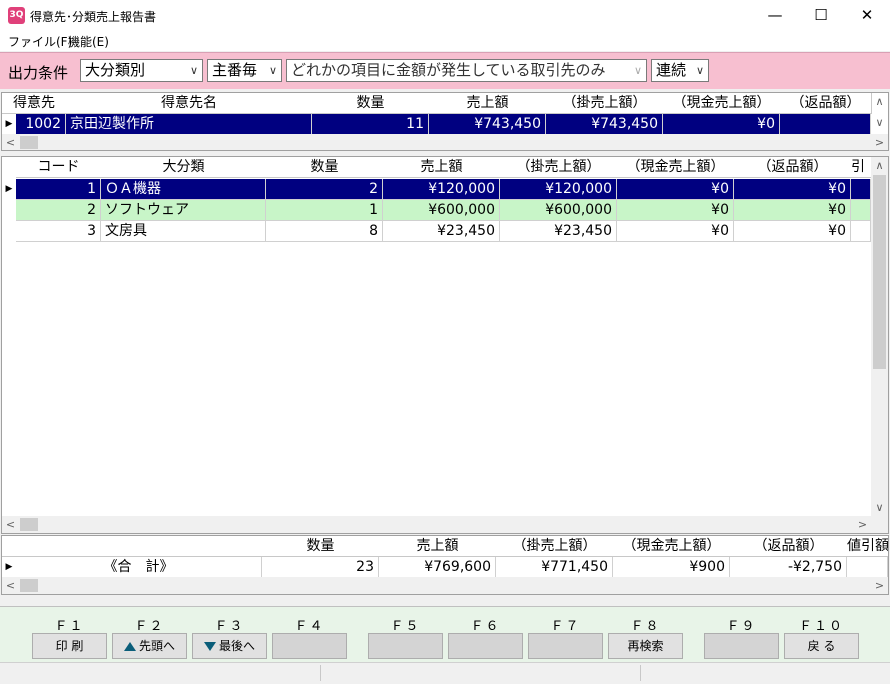 The width and height of the screenshot is (890, 684). I want to click on cell-qty: 11, so click(370, 124).